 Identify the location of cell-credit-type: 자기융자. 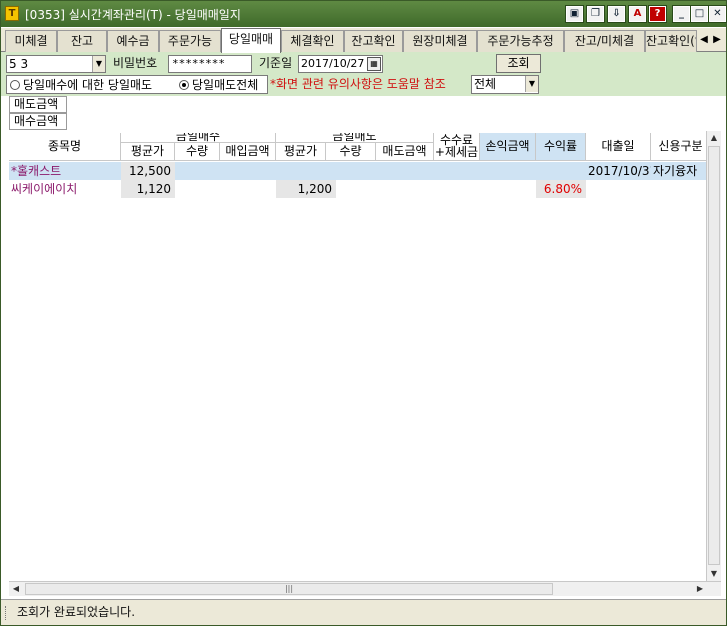
(675, 171).